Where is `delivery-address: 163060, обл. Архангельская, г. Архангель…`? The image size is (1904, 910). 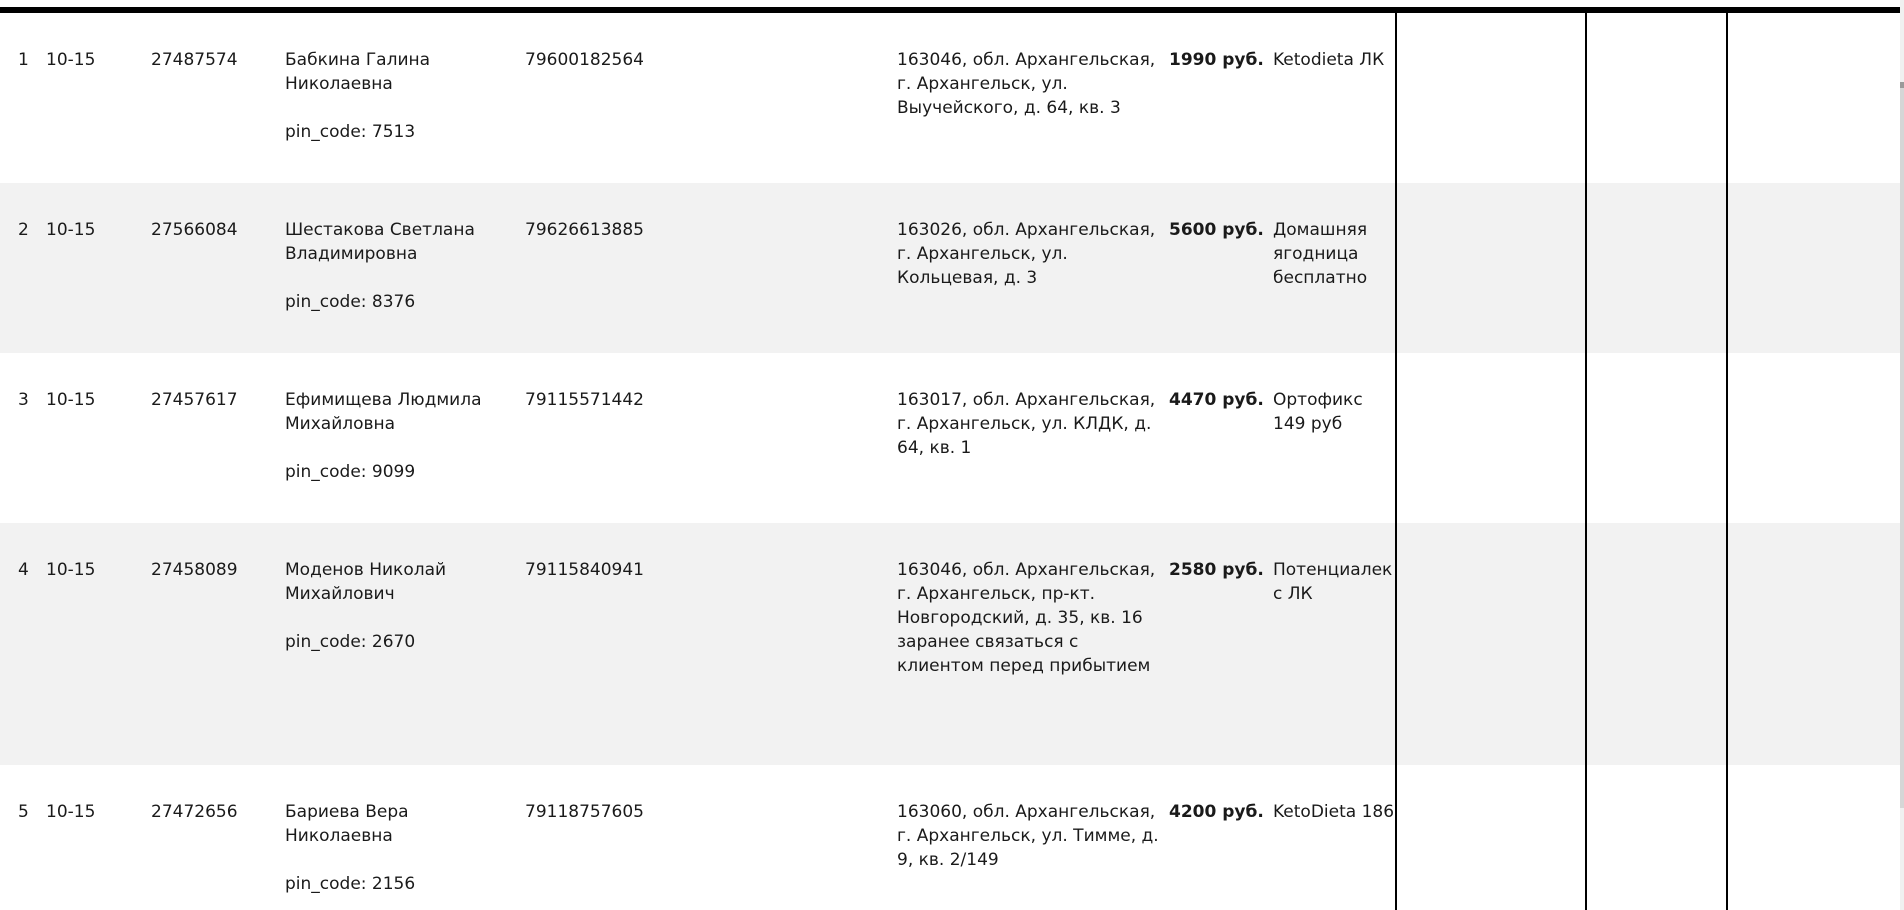 delivery-address: 163060, обл. Архангельская, г. Архангель… is located at coordinates (1033, 837).